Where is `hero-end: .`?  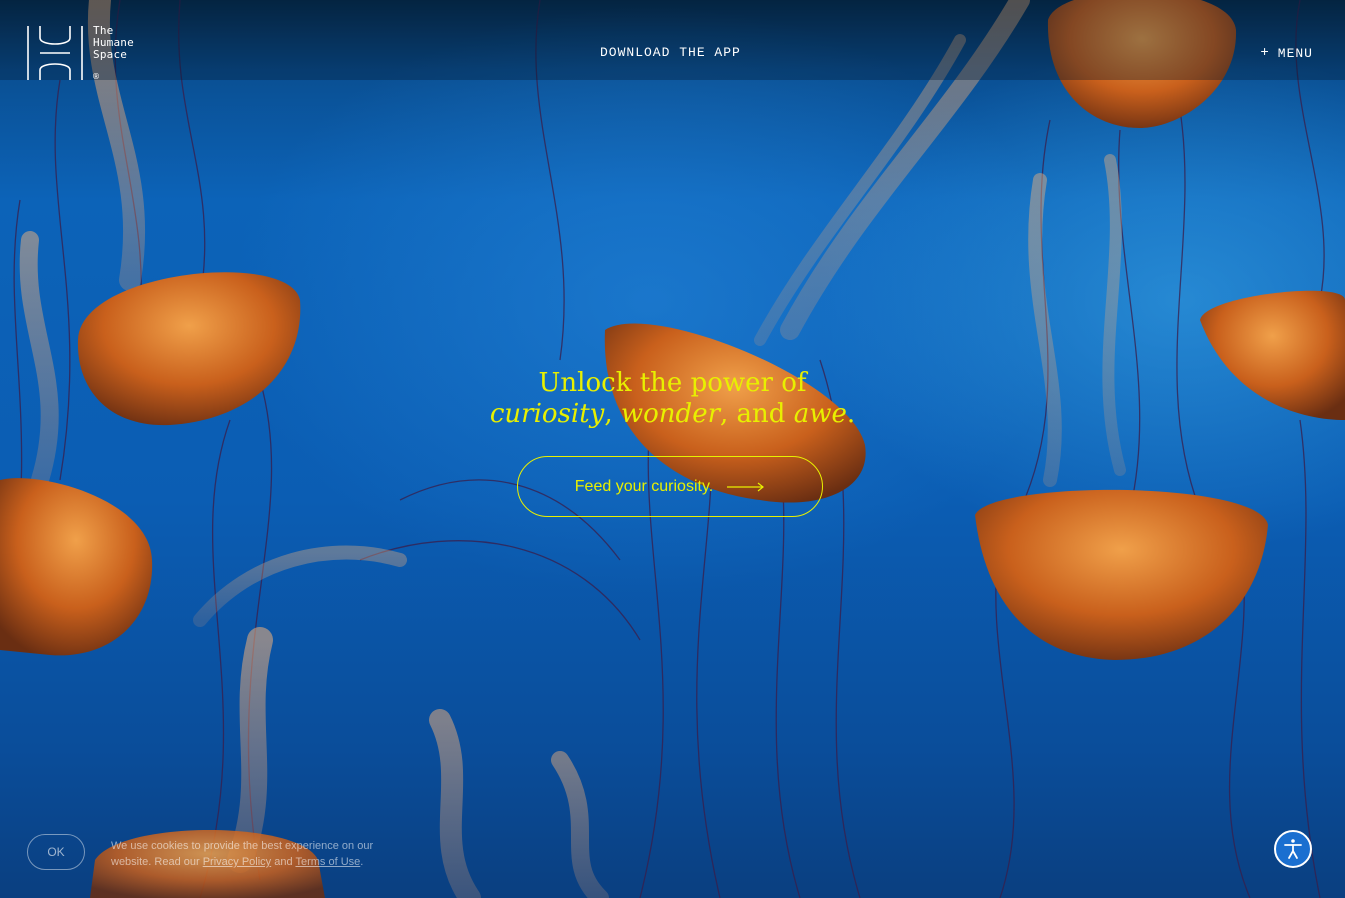 hero-end: . is located at coordinates (851, 414).